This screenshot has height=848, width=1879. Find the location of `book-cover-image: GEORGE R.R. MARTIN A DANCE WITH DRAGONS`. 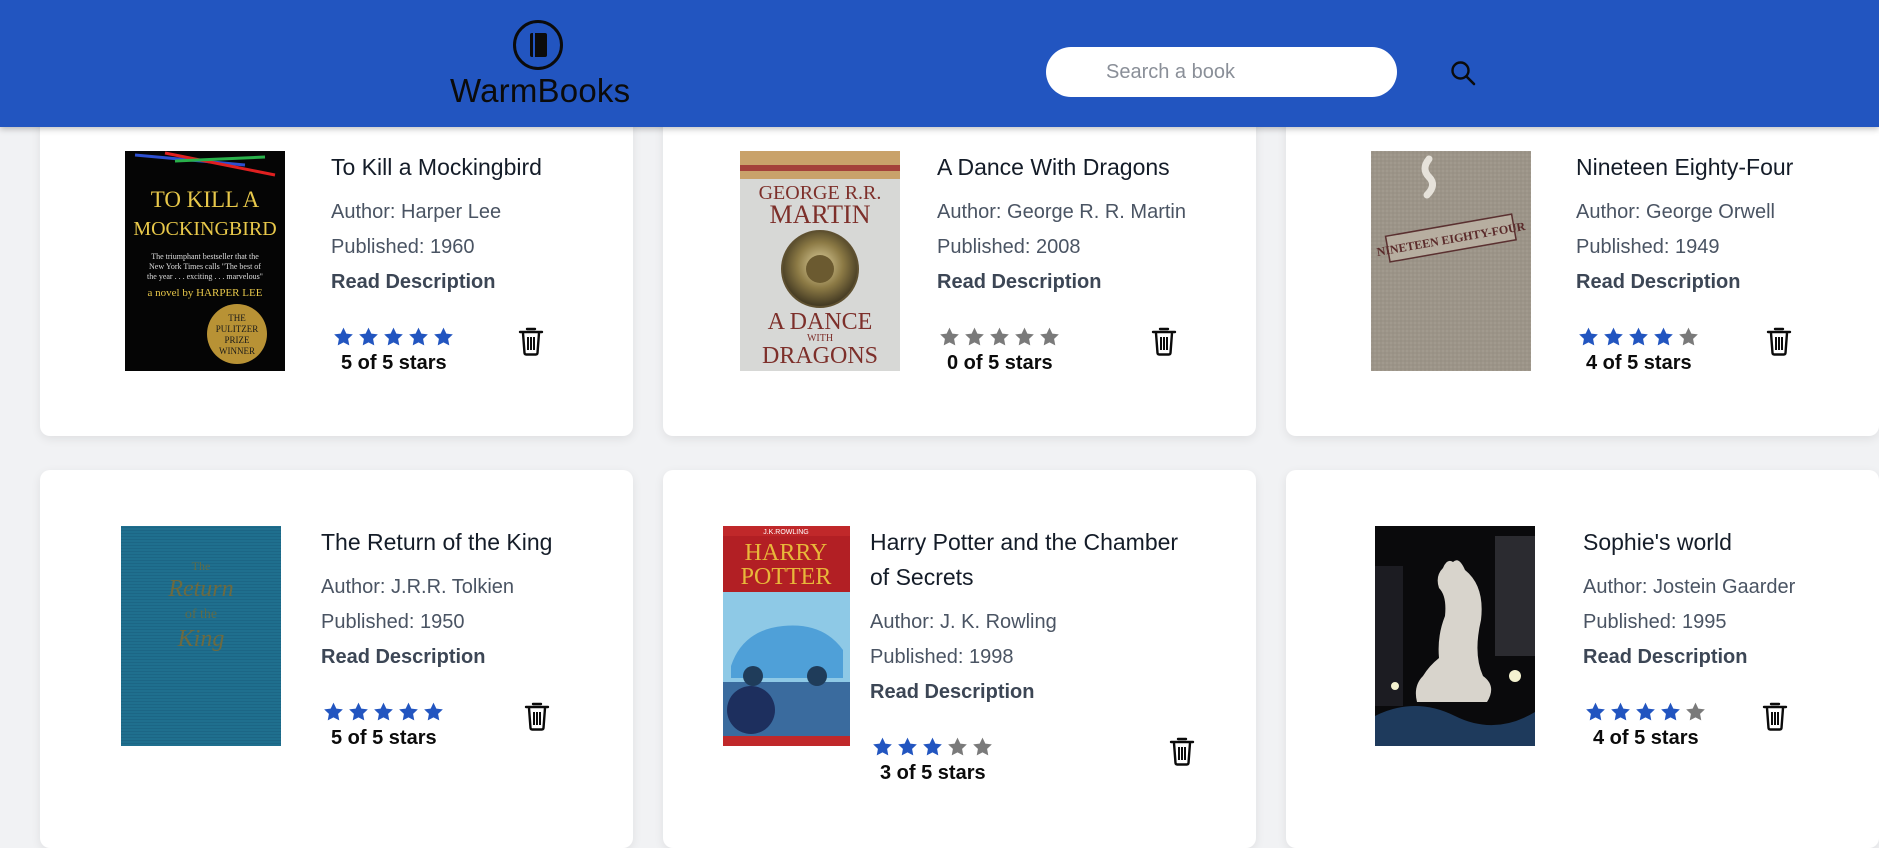

book-cover-image: GEORGE R.R. MARTIN A DANCE WITH DRAGONS is located at coordinates (820, 261).